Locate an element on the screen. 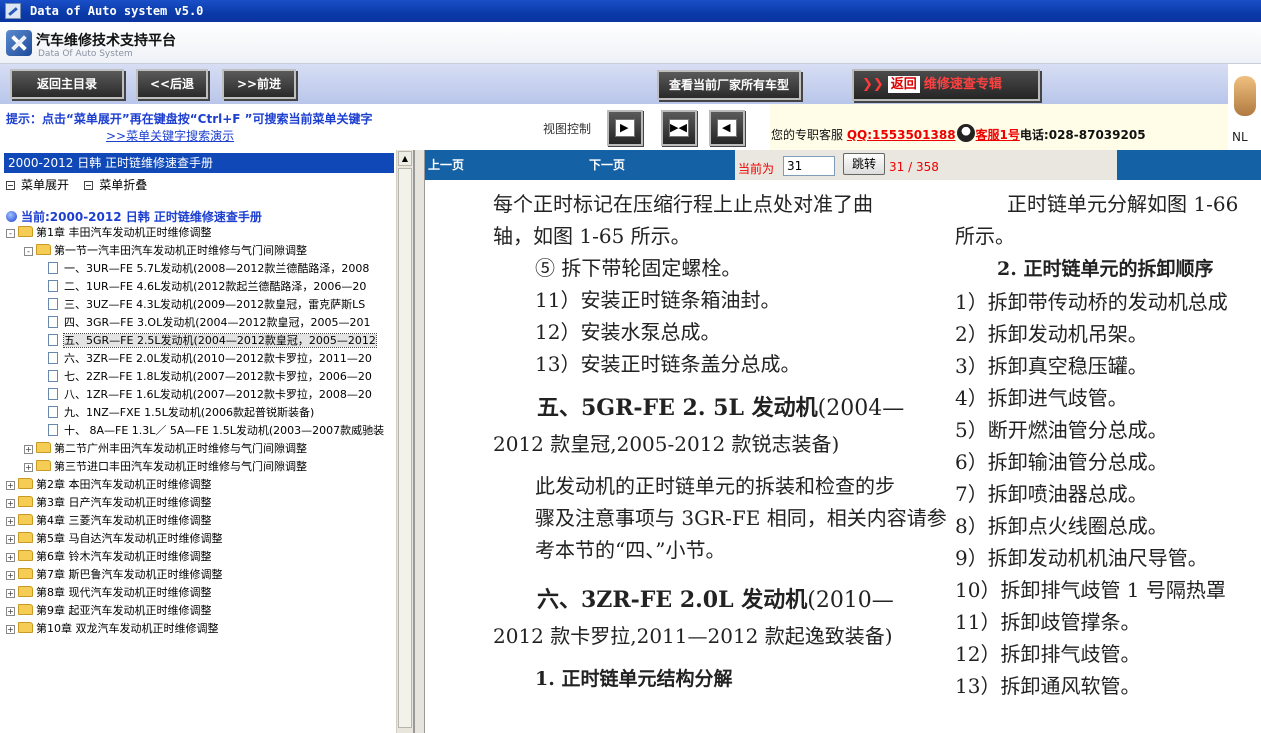  tree-page-item: 五、5GR—FE 2.5L发动机(2004—2012款皇冠，2005—2012 is located at coordinates (212, 341).